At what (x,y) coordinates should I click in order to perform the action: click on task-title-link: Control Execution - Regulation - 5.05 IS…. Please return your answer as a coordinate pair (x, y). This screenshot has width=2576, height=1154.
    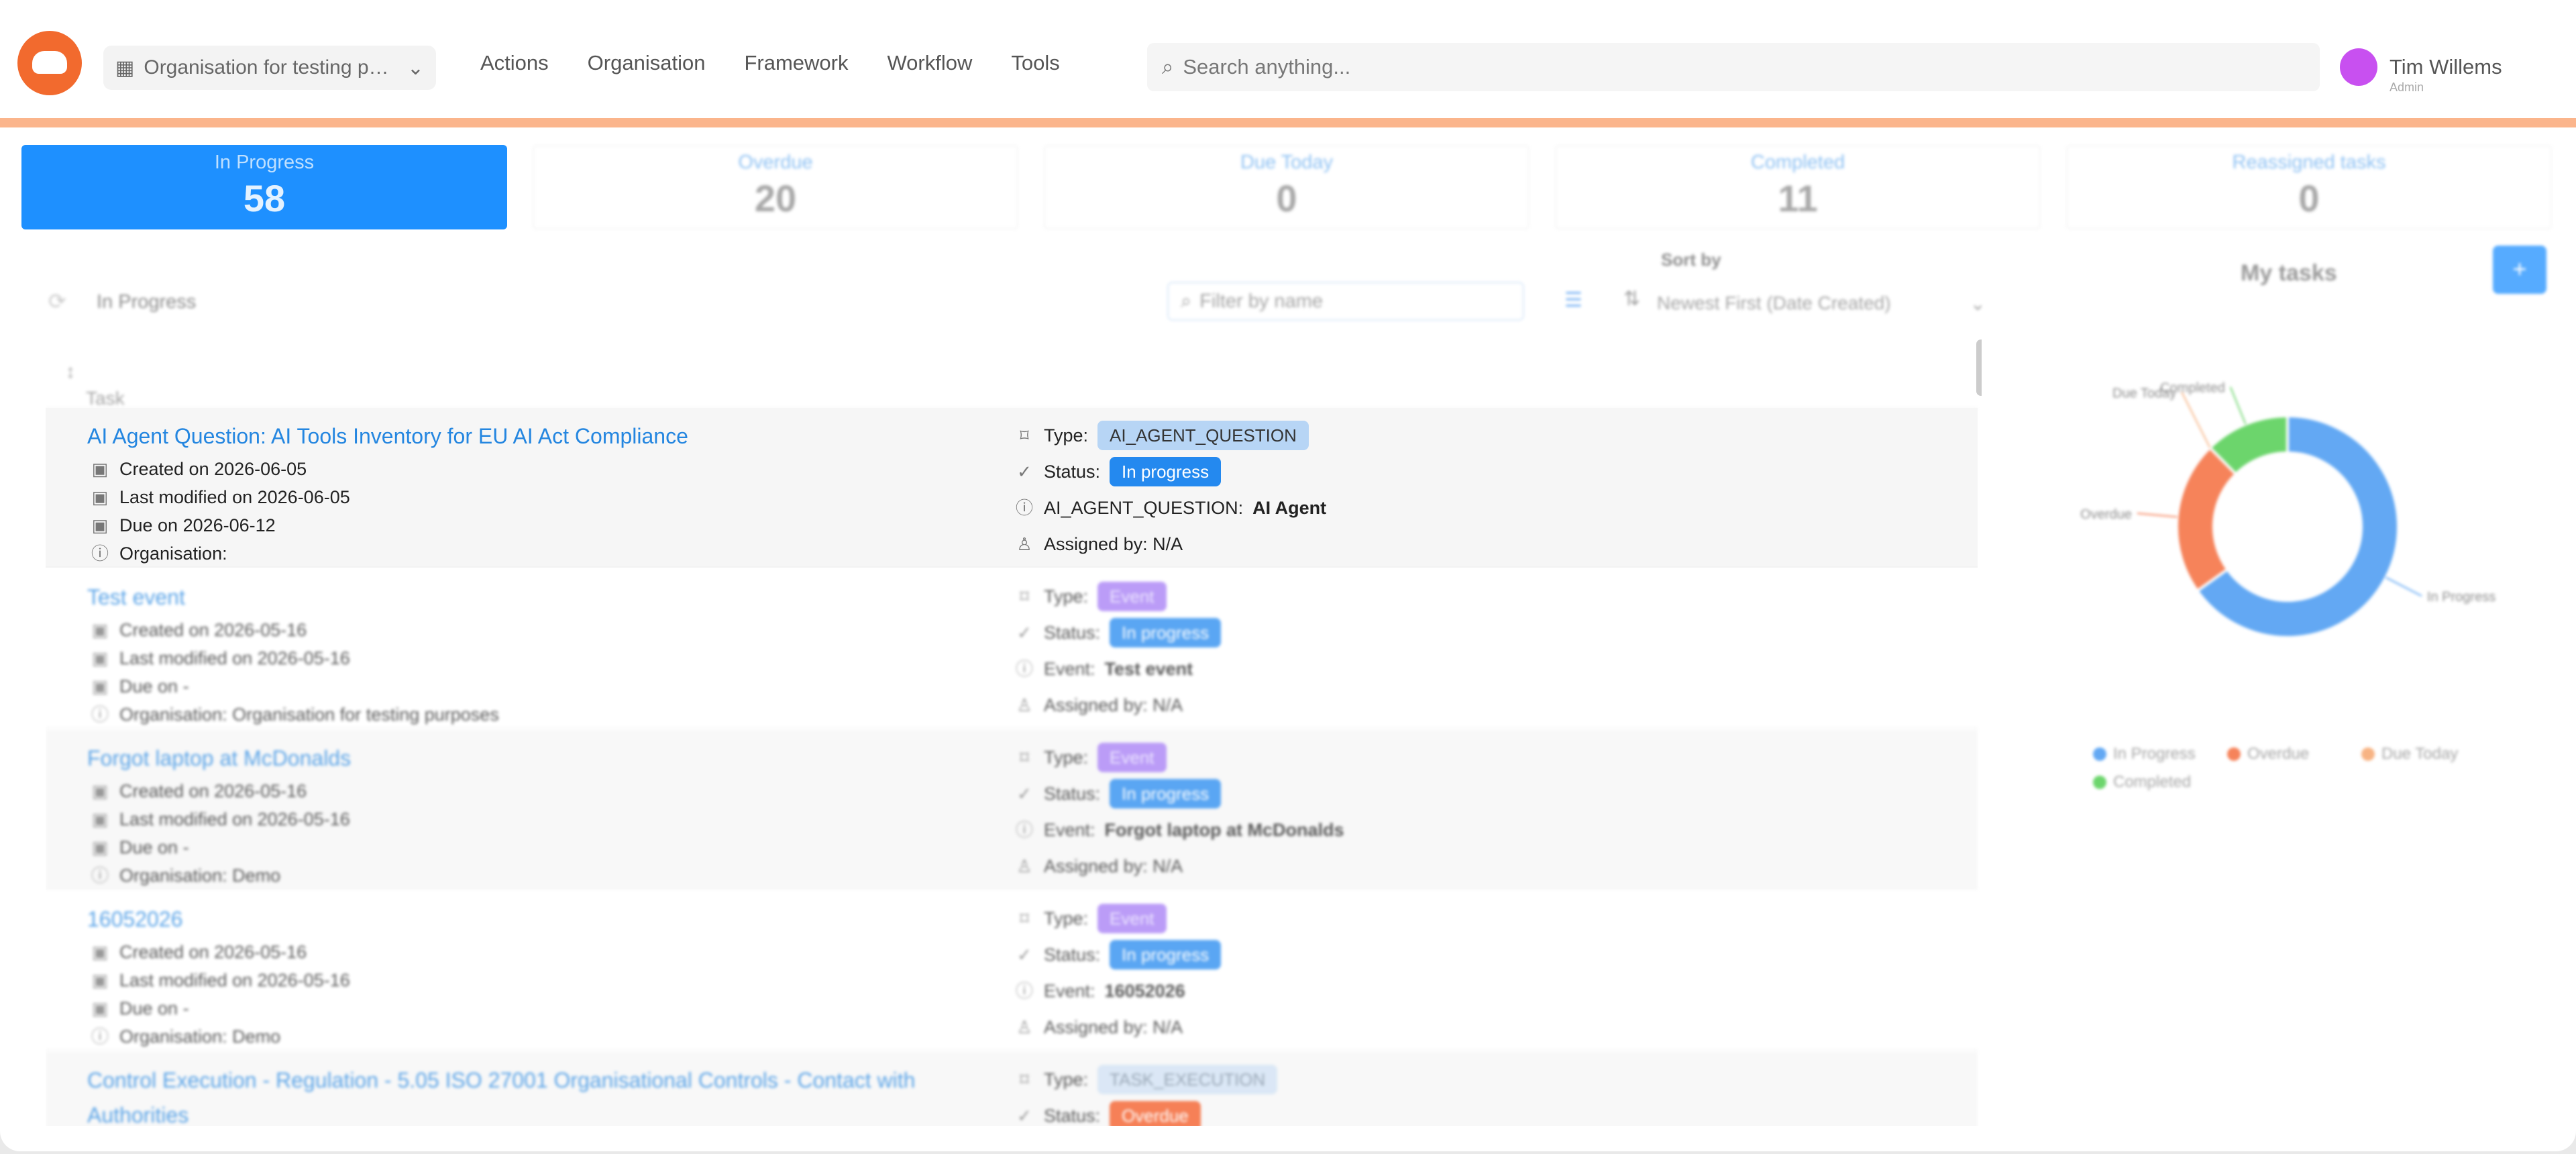
    Looking at the image, I should click on (550, 1094).